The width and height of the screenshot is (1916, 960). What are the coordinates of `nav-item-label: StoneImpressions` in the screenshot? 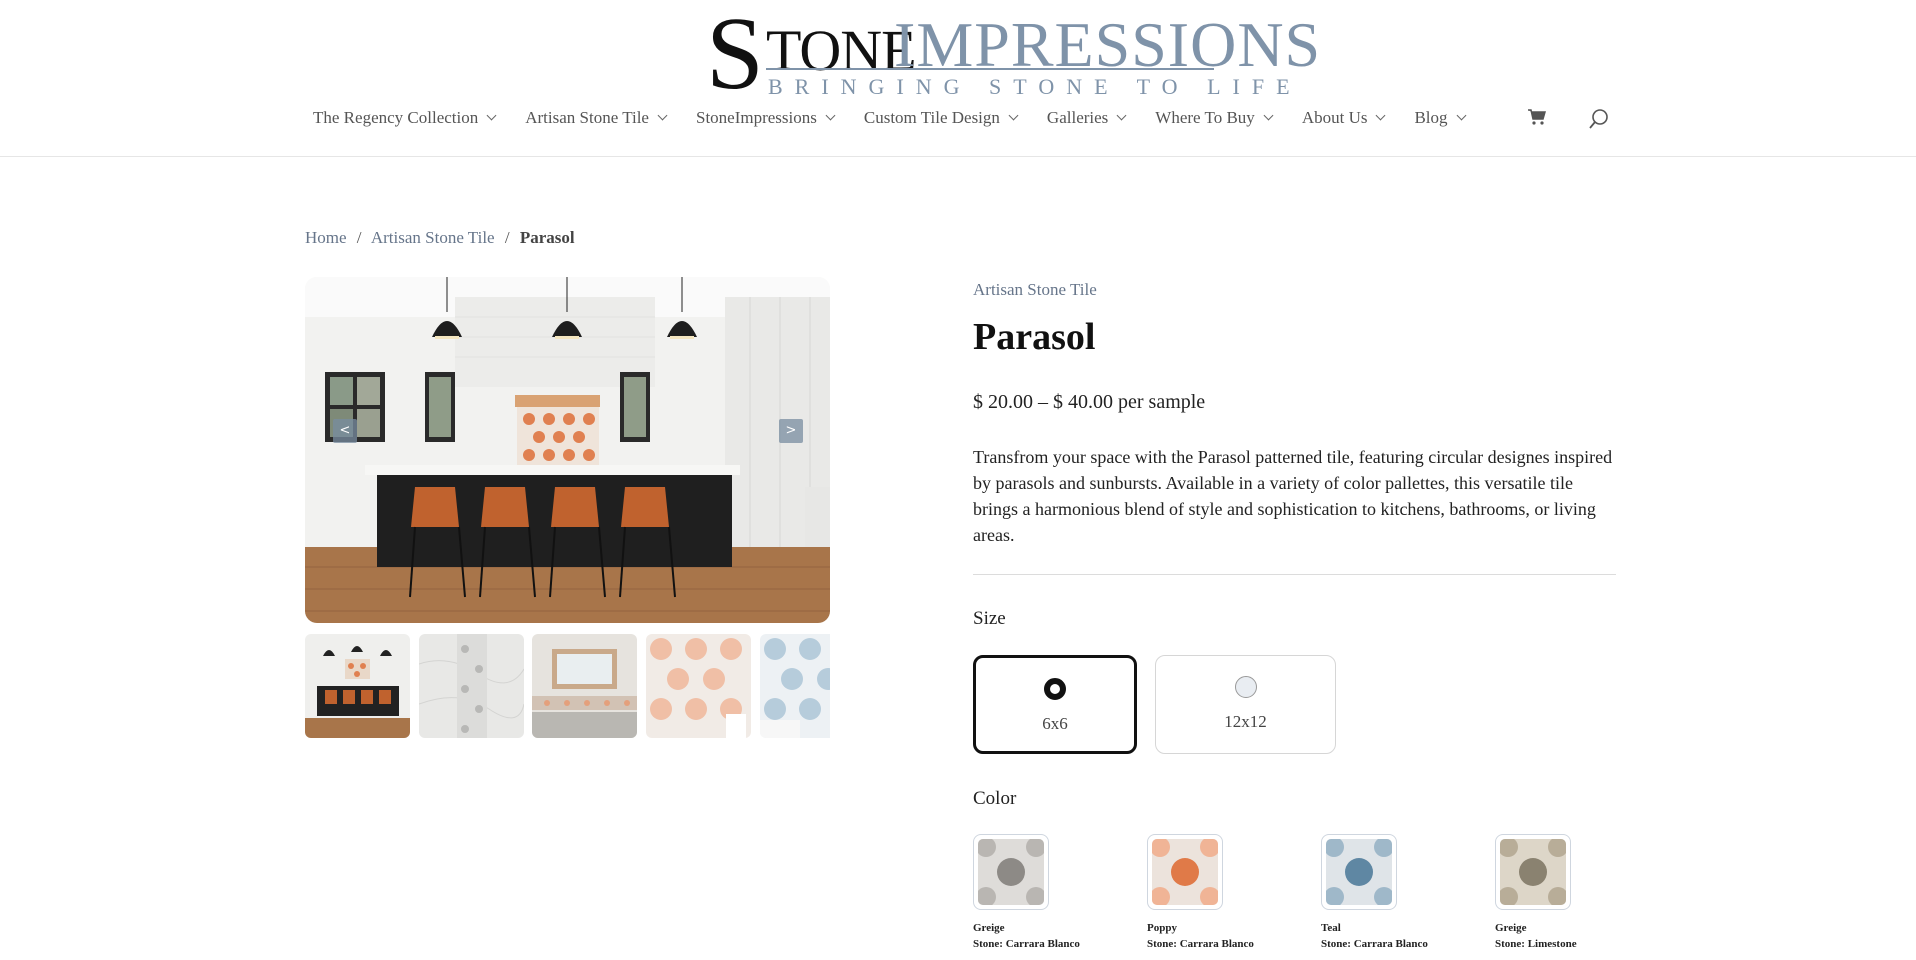 It's located at (756, 117).